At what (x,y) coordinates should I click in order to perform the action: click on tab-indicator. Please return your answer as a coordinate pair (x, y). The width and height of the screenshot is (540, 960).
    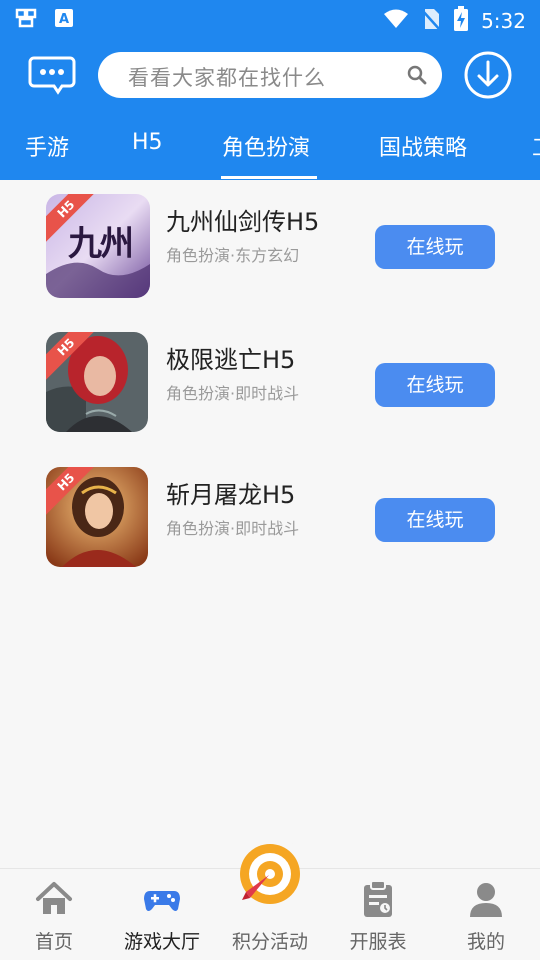
    Looking at the image, I should click on (269, 177).